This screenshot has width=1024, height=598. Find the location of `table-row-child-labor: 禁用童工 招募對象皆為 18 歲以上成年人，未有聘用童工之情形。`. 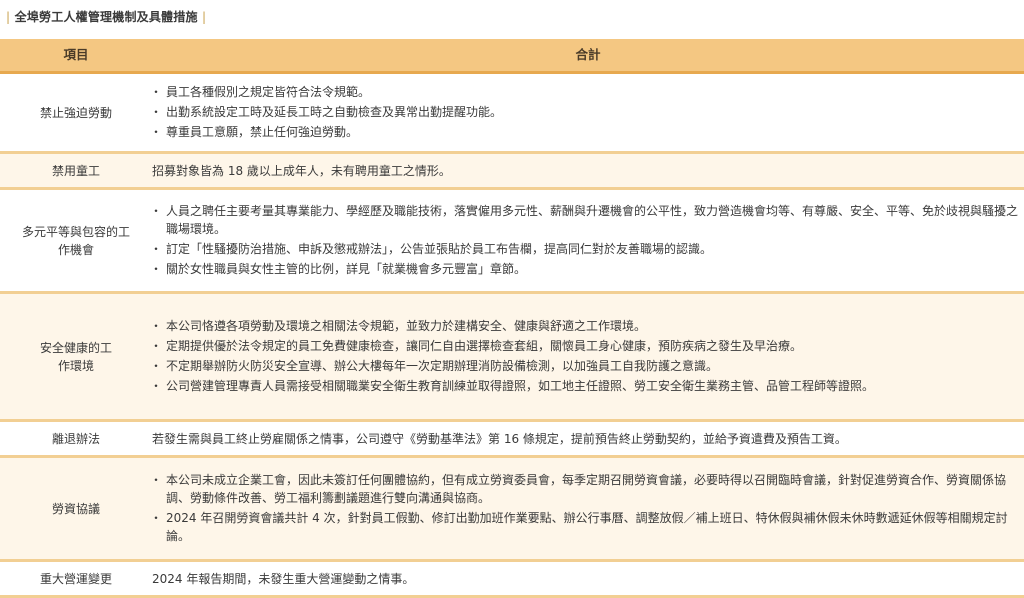

table-row-child-labor: 禁用童工 招募對象皆為 18 歲以上成年人，未有聘用童工之情形。 is located at coordinates (512, 171).